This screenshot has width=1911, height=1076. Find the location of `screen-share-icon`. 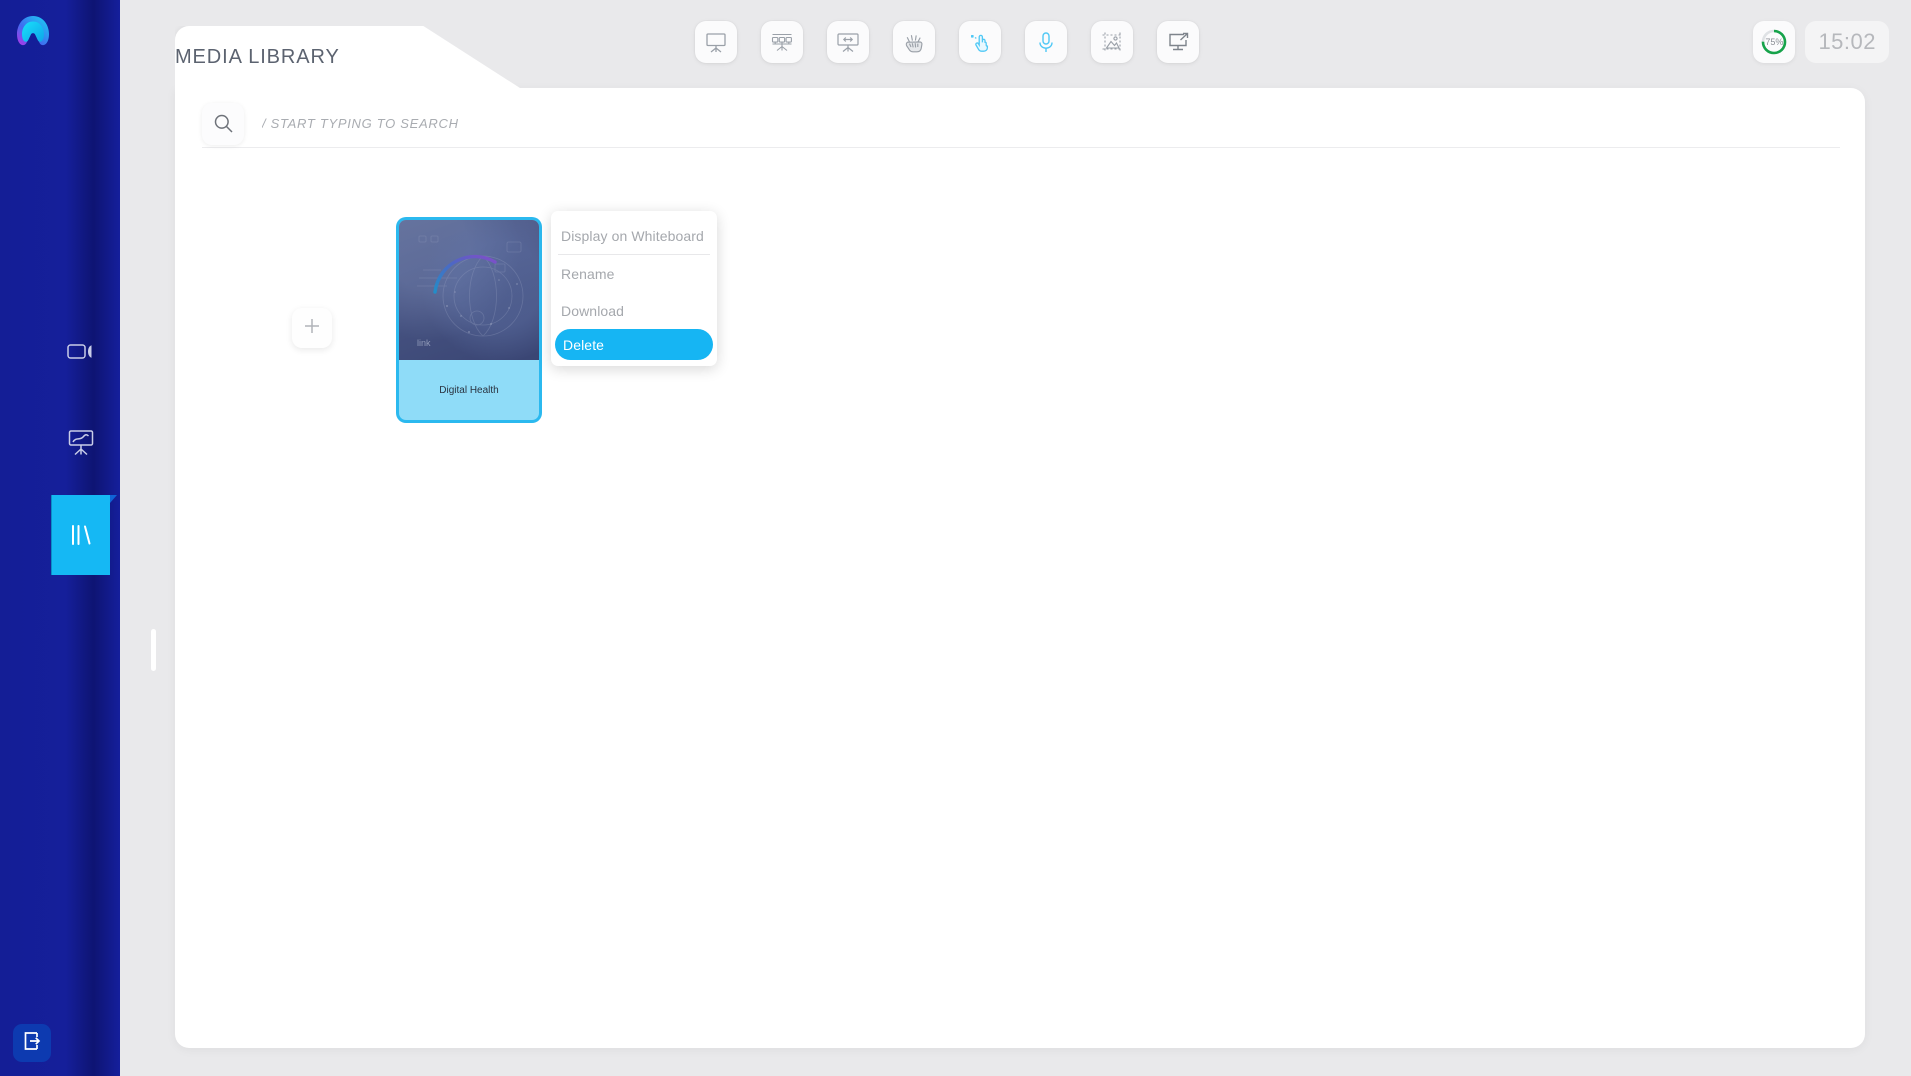

screen-share-icon is located at coordinates (848, 42).